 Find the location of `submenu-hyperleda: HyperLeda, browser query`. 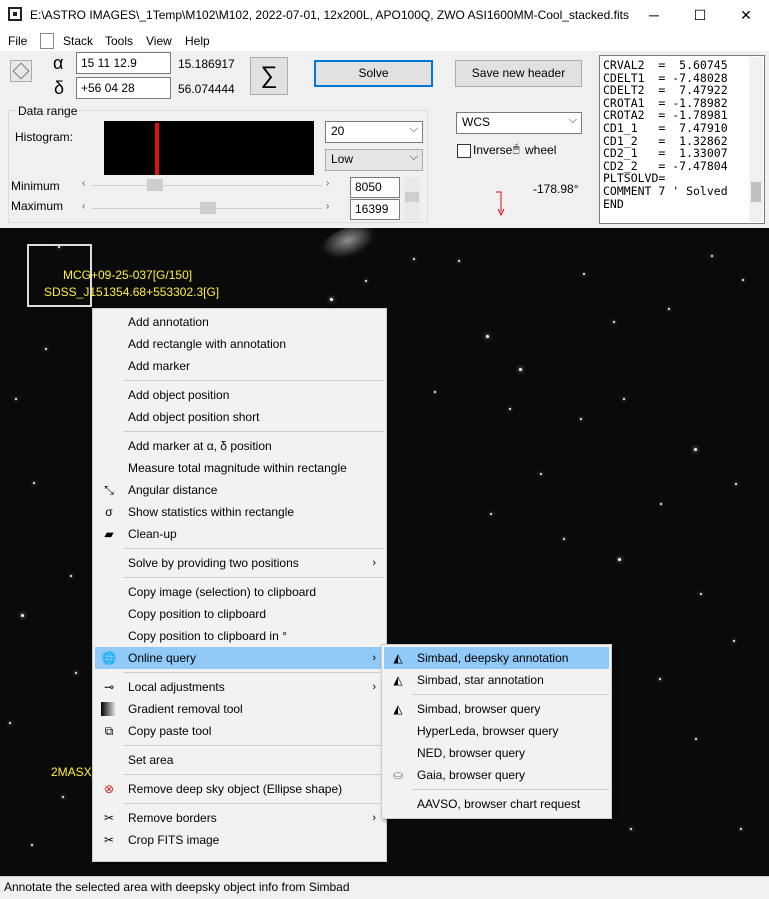

submenu-hyperleda: HyperLeda, browser query is located at coordinates (496, 731).